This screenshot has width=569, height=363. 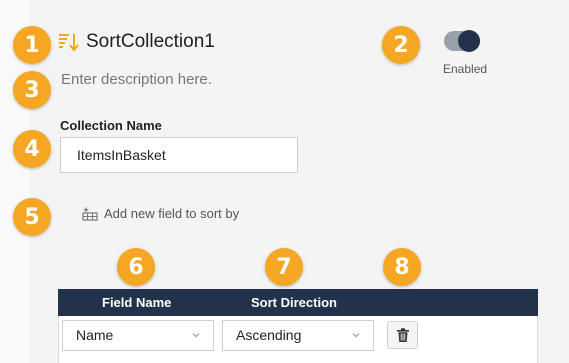 I want to click on field-name-select: Name, so click(x=138, y=335).